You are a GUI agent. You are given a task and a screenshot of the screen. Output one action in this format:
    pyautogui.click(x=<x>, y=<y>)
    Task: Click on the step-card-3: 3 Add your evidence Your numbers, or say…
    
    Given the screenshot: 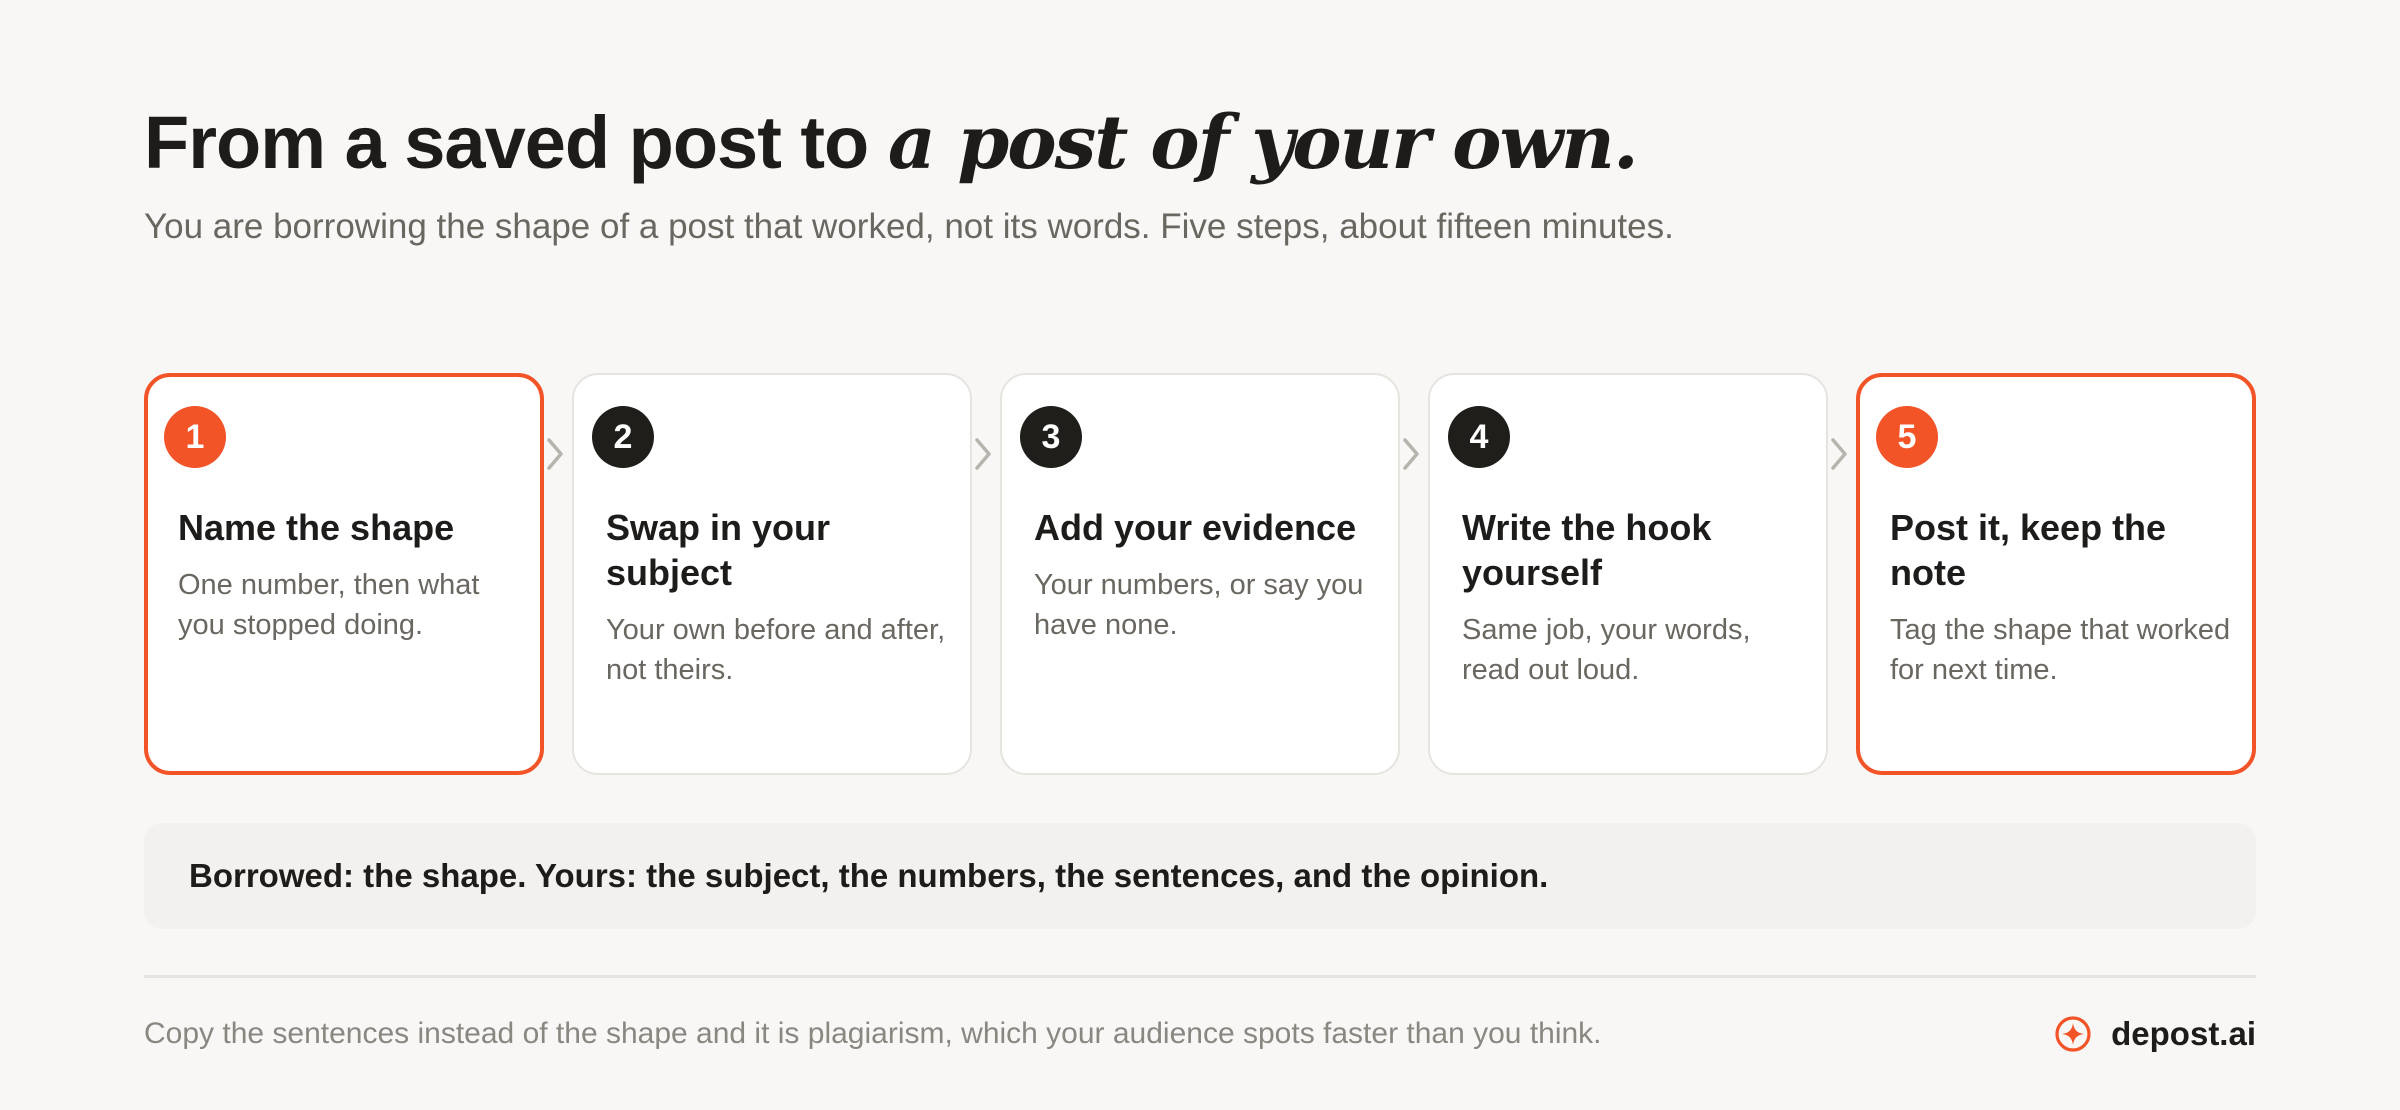 What is the action you would take?
    pyautogui.click(x=1200, y=574)
    